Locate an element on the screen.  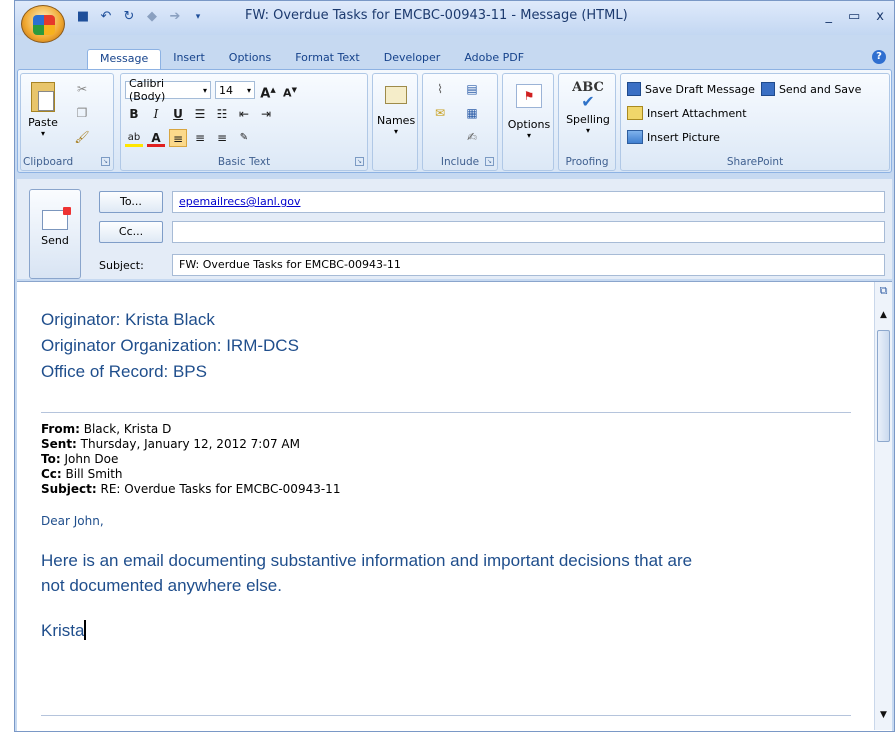
scroll-down-icon: ▼ is located at coordinates (883, 715).